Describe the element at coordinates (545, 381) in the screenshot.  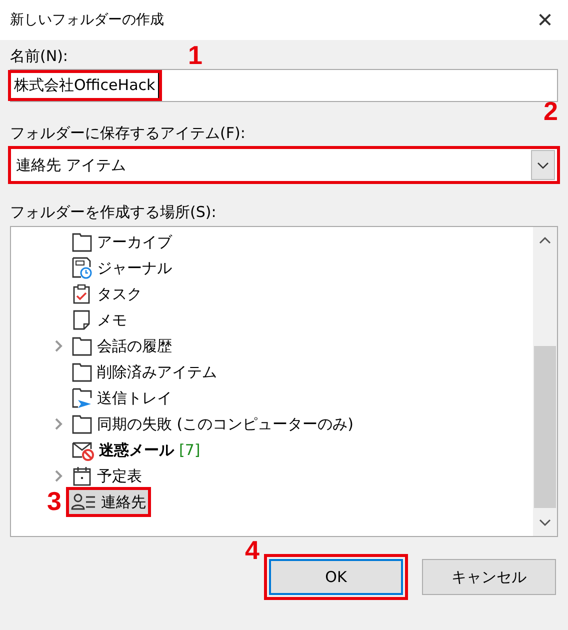
I see `scrollbar` at that location.